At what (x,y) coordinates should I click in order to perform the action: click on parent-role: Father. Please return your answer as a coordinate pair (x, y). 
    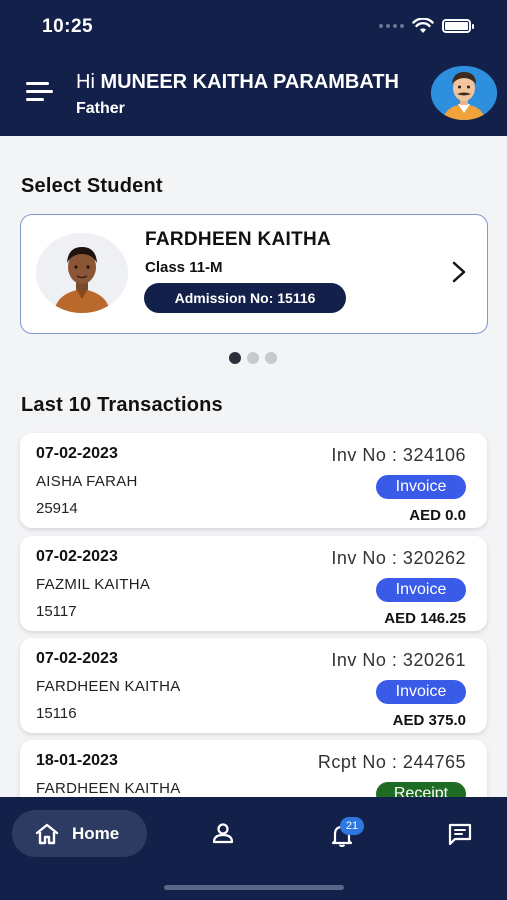
    Looking at the image, I should click on (100, 108).